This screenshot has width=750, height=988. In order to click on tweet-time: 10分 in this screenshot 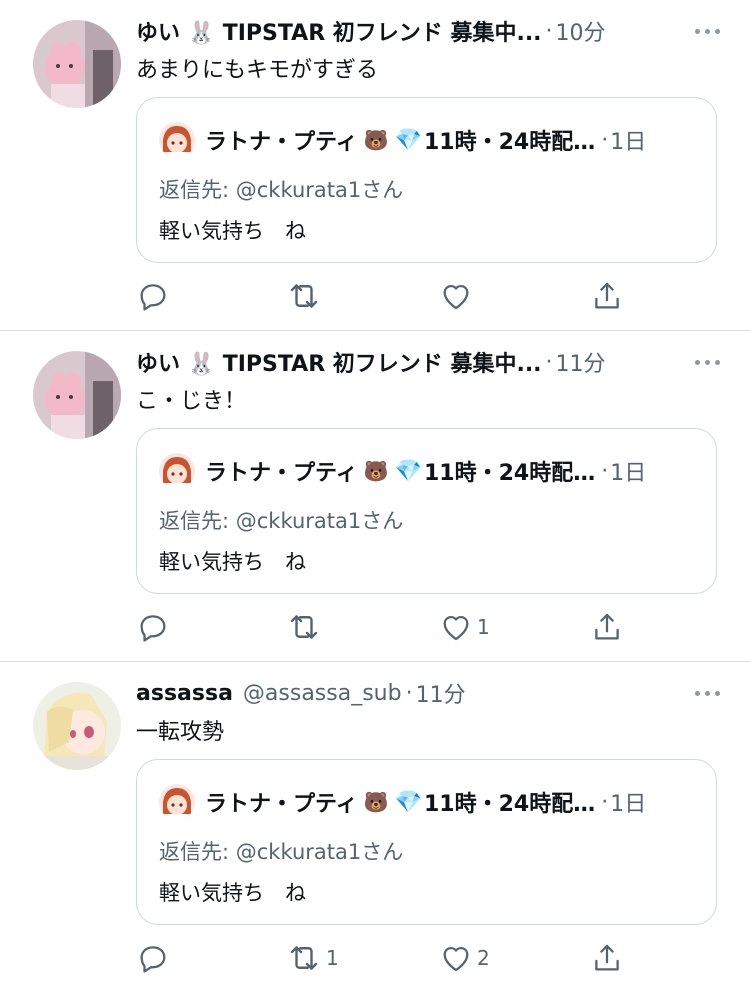, I will do `click(581, 31)`.